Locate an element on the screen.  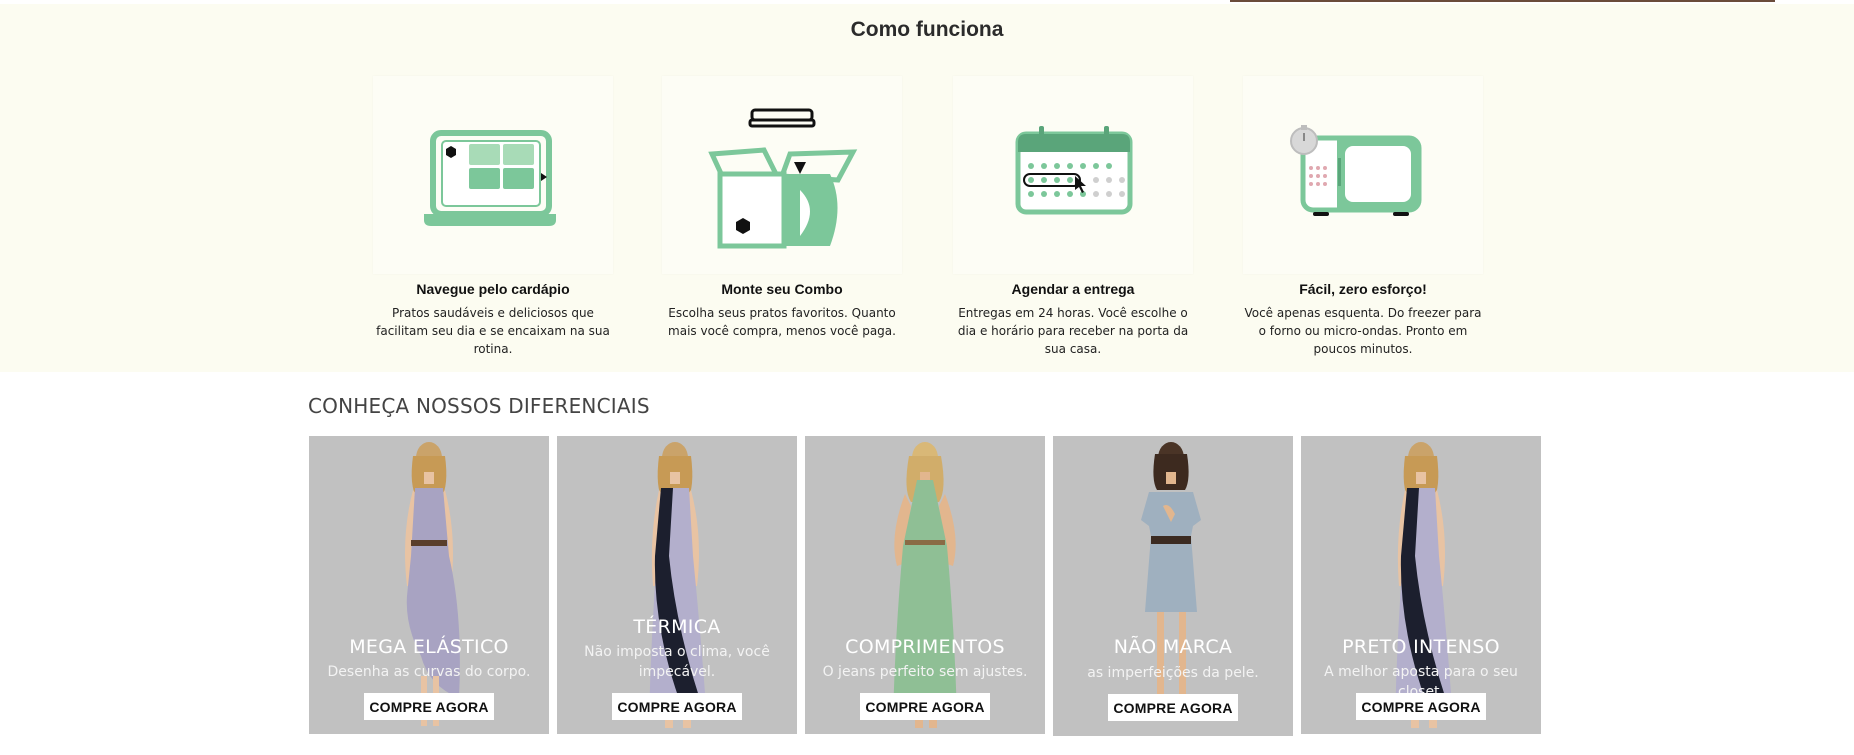
differentials-title: CONHEÇA NOSSOS DIFERENCIAIS is located at coordinates (479, 406).